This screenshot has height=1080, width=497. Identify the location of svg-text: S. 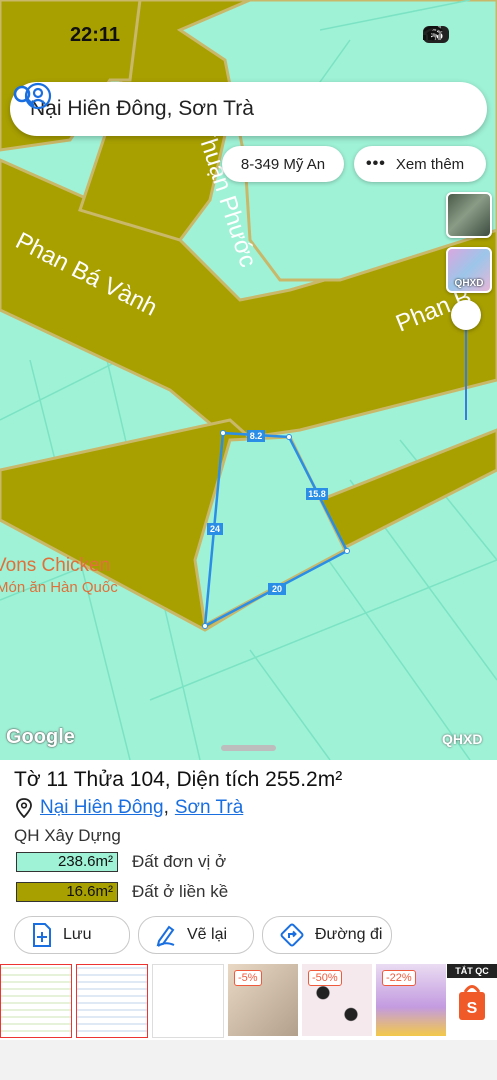
(472, 1008).